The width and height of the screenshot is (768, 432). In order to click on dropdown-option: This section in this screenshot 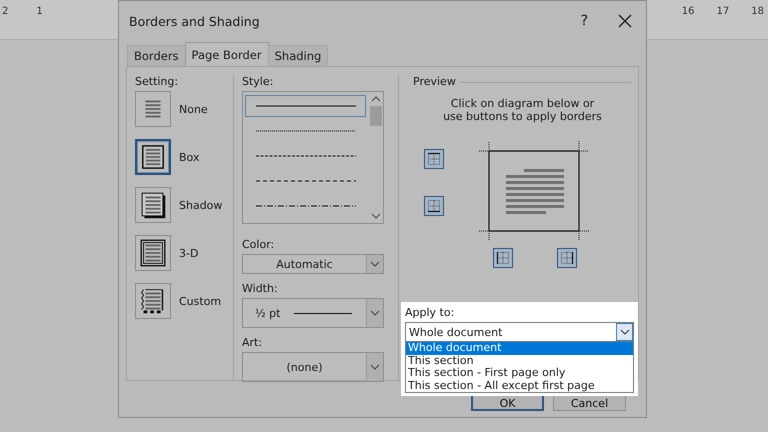, I will do `click(519, 360)`.